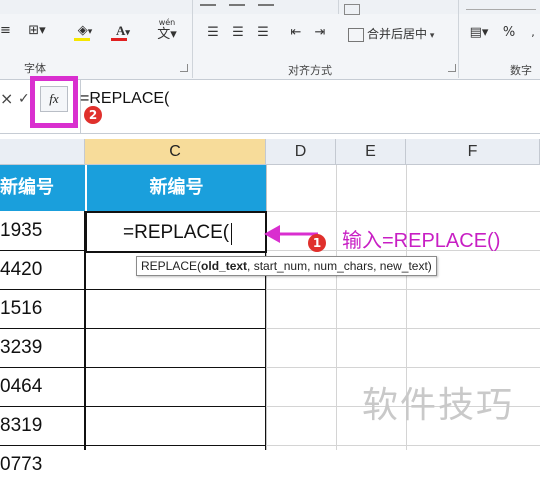 The width and height of the screenshot is (540, 484). Describe the element at coordinates (270, 9) in the screenshot. I see `alignment-top-row` at that location.